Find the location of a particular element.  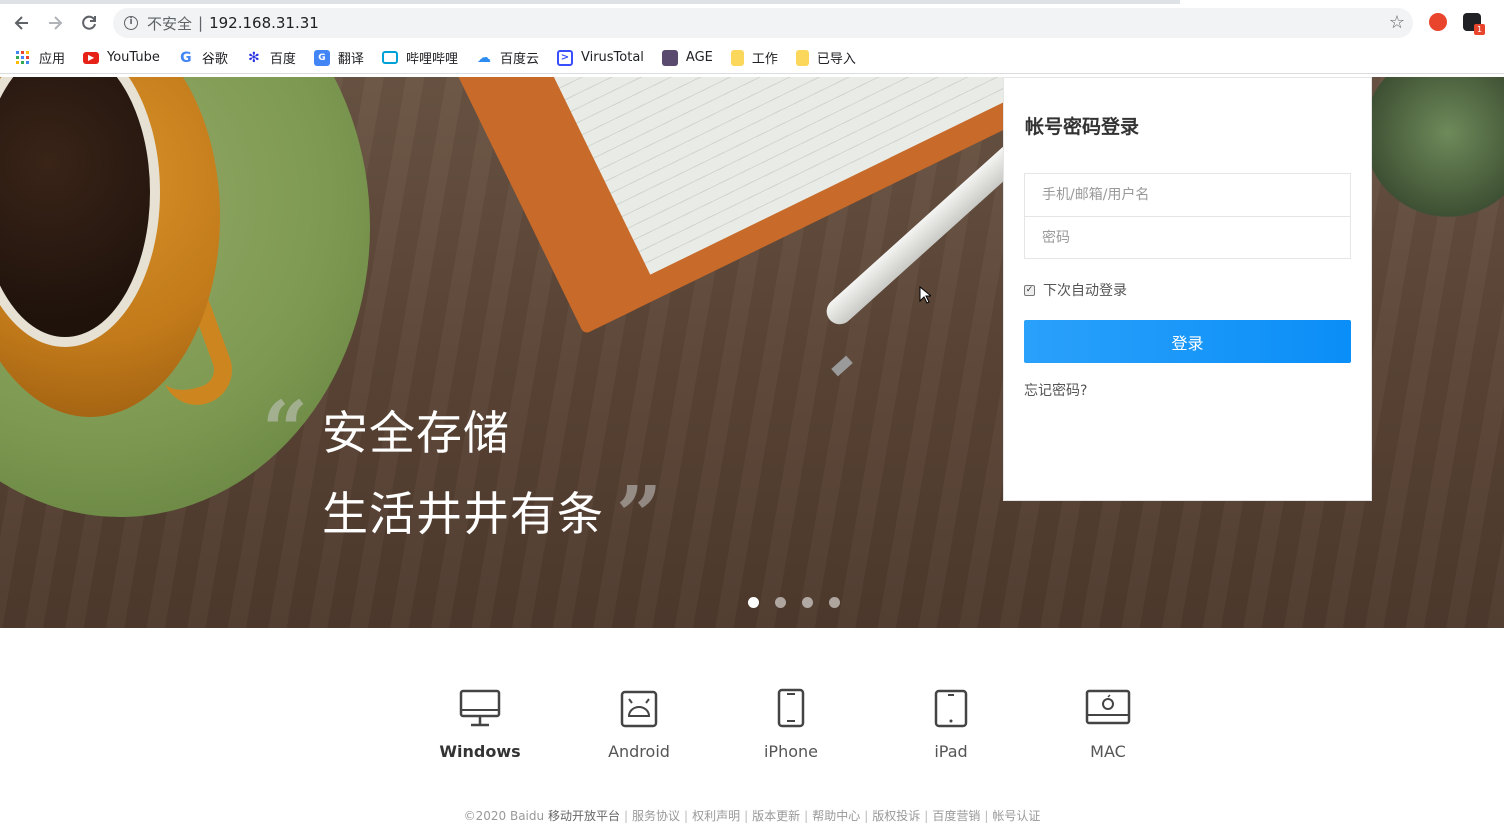

extension-icon: 1 is located at coordinates (1474, 24).